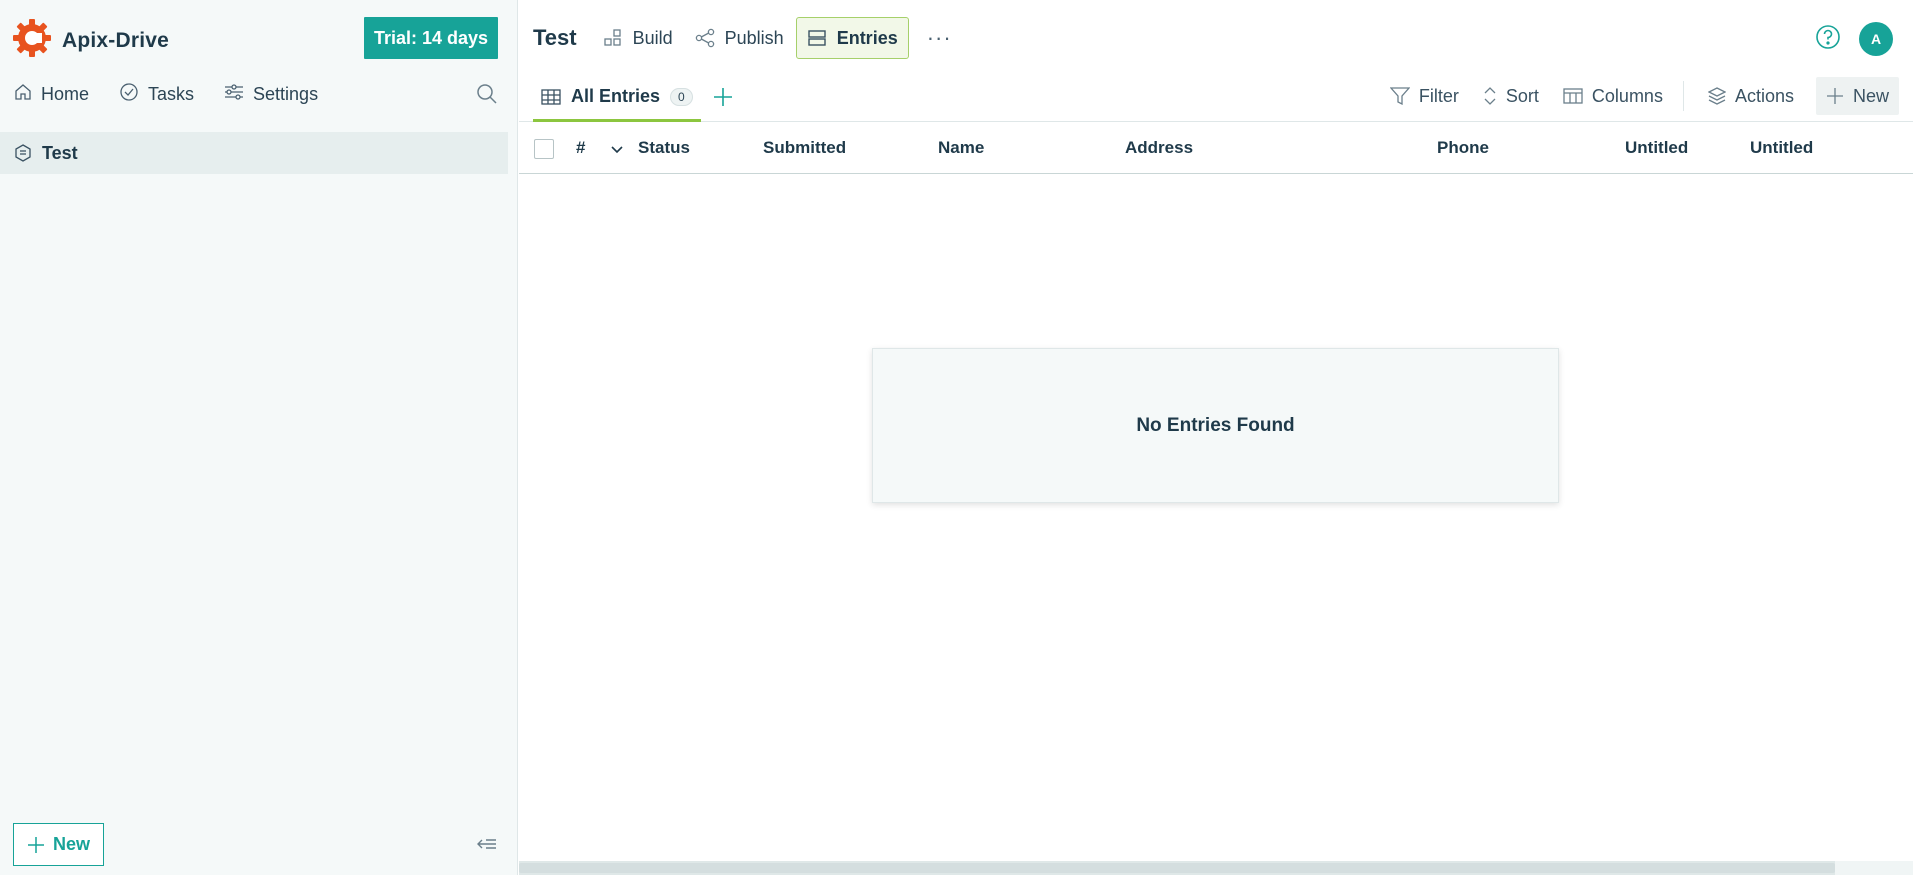 This screenshot has height=875, width=1913. What do you see at coordinates (705, 38) in the screenshot?
I see `share-icon` at bounding box center [705, 38].